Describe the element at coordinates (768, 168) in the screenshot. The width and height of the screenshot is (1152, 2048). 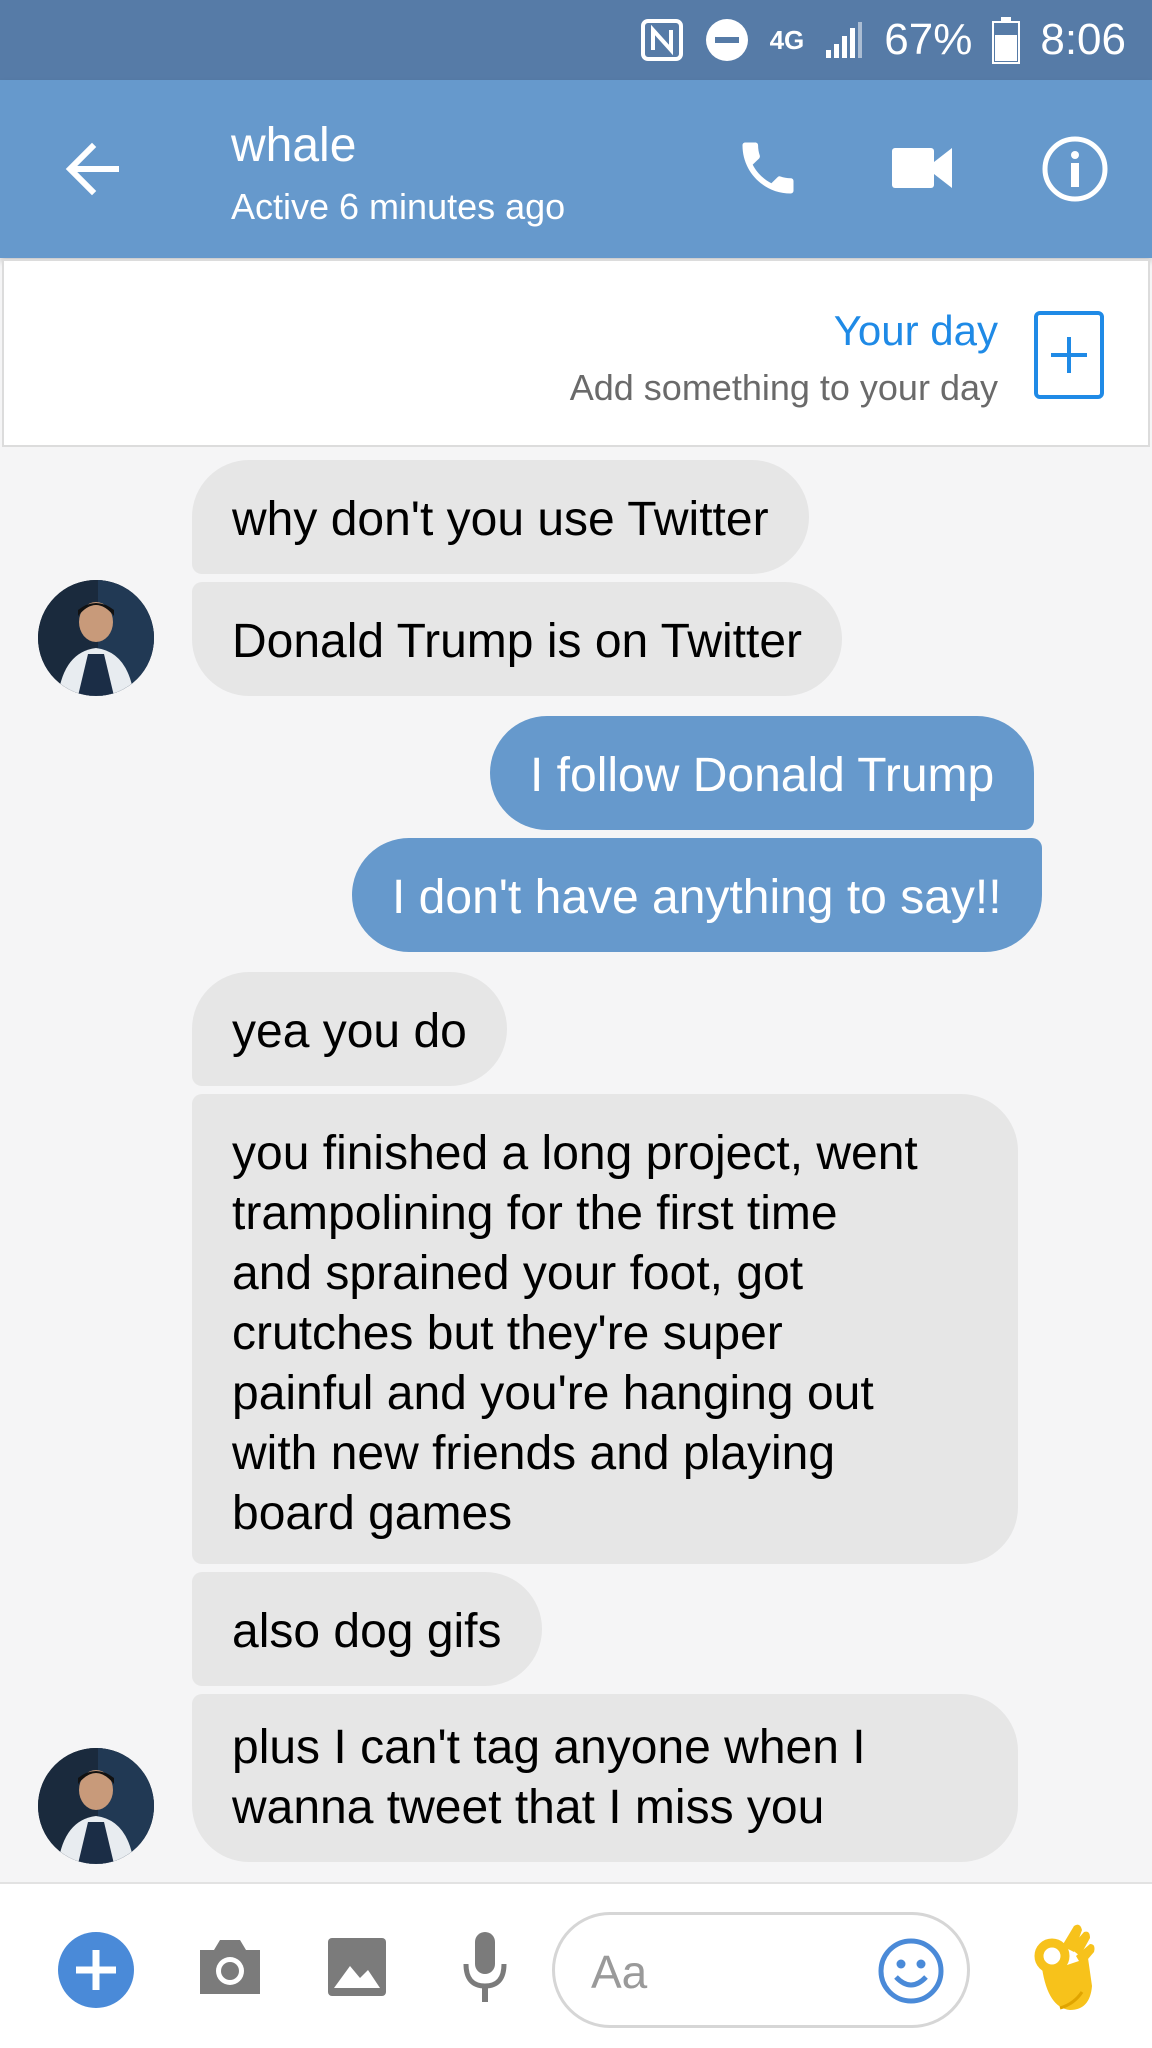
I see `phone-icon` at that location.